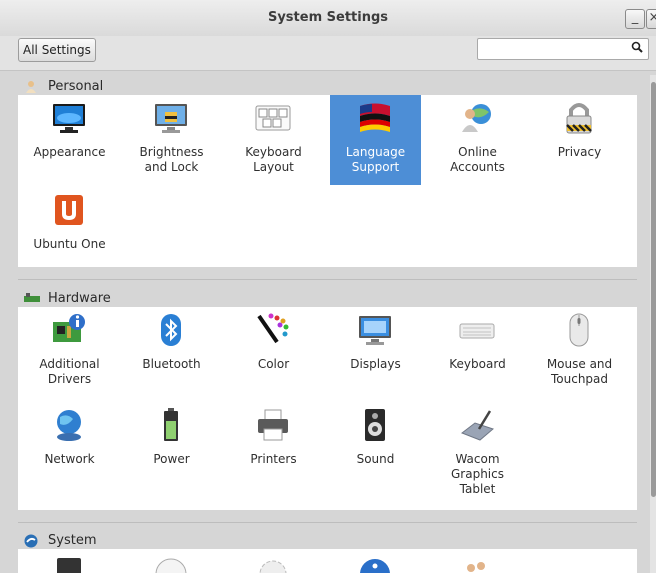  Describe the element at coordinates (273, 364) in the screenshot. I see `color-label: Color` at that location.